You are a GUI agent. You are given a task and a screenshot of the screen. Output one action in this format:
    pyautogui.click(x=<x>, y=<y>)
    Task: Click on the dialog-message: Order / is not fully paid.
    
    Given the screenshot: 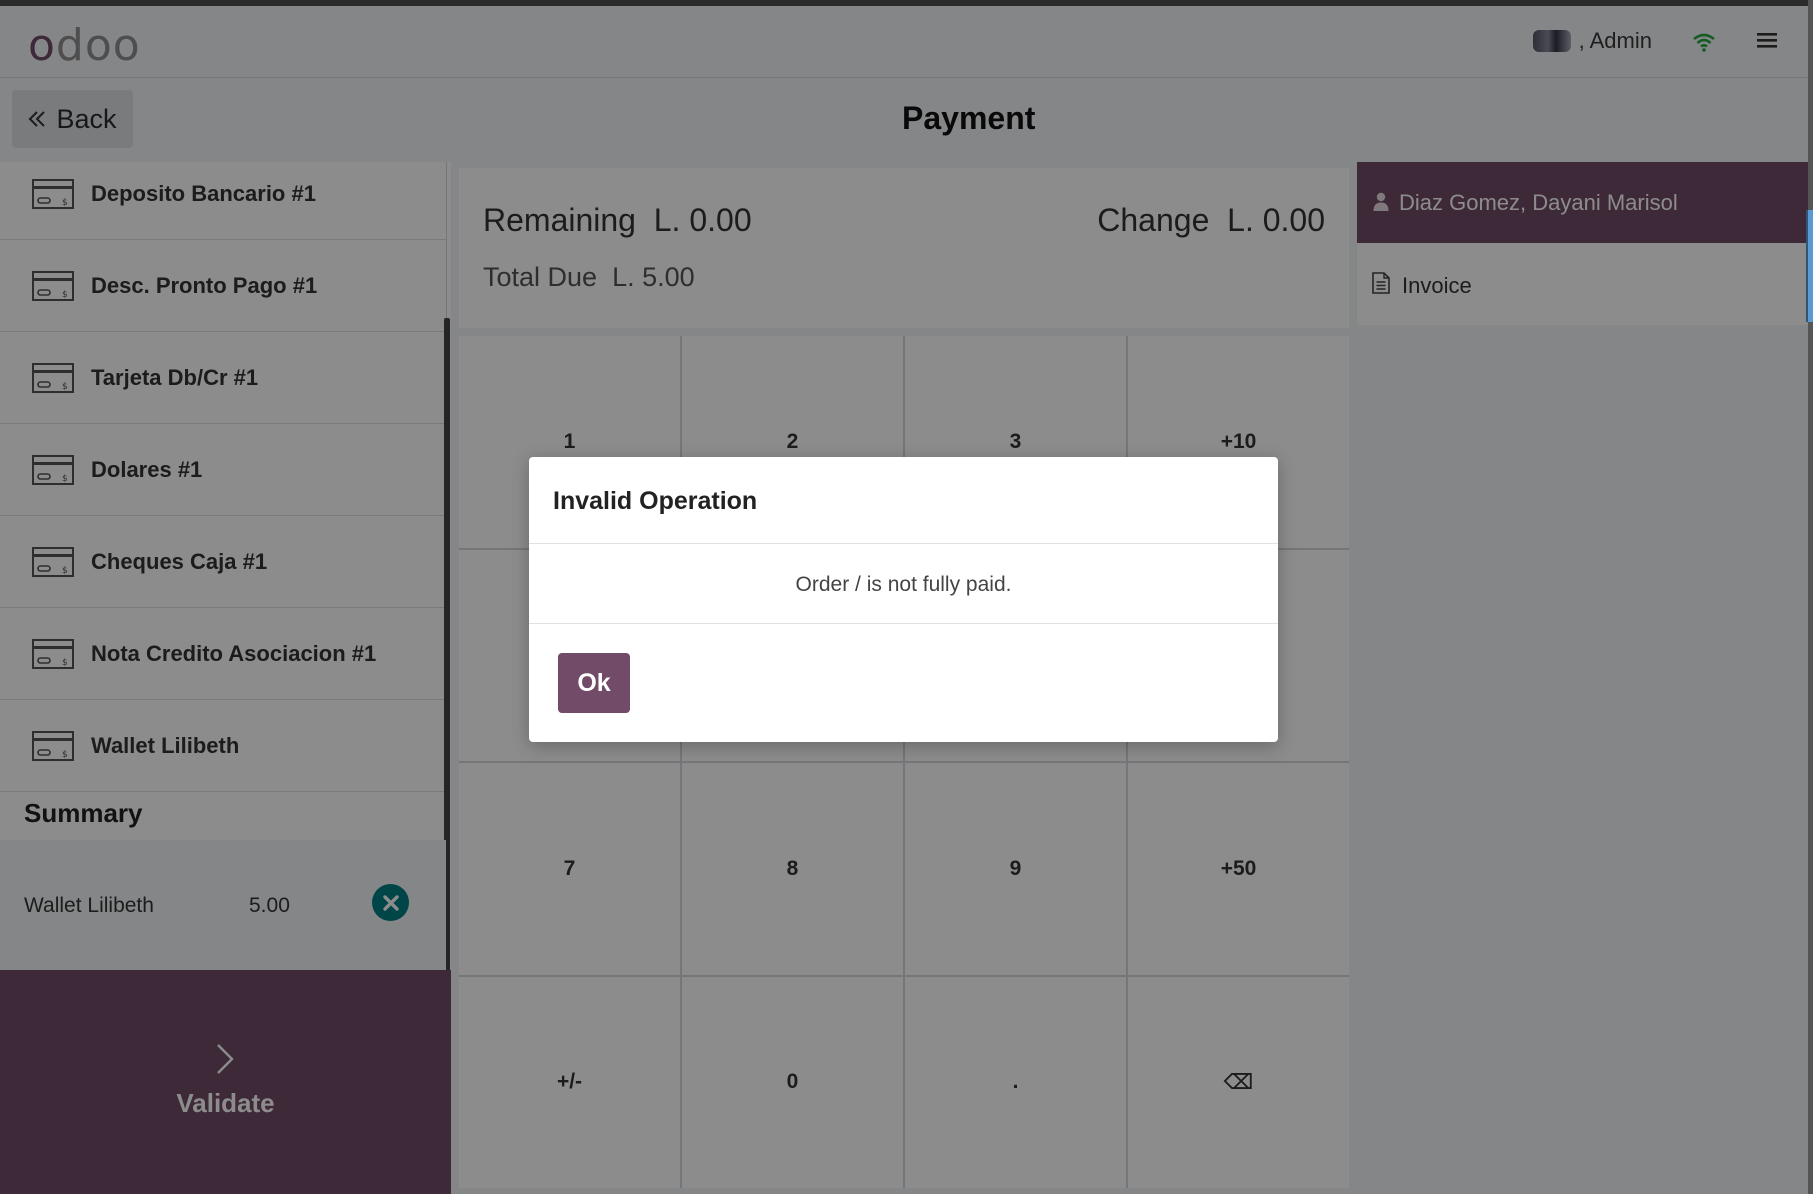 What is the action you would take?
    pyautogui.click(x=903, y=584)
    